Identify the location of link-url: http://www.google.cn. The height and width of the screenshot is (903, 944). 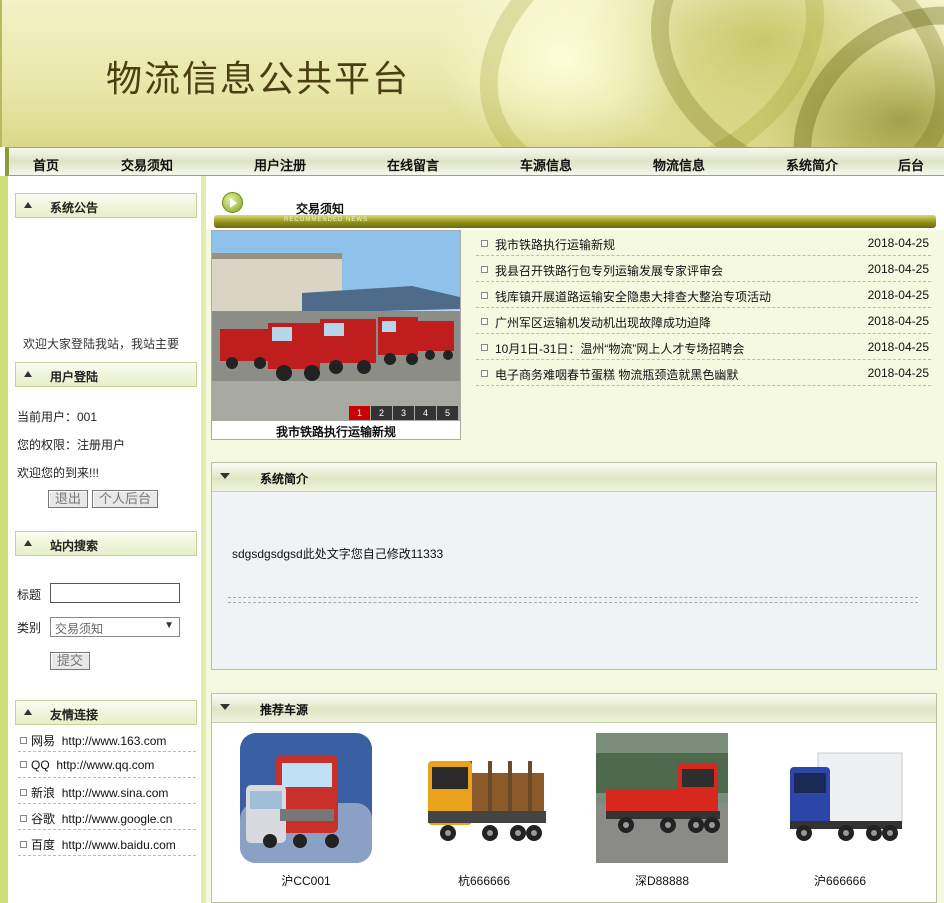
(117, 819).